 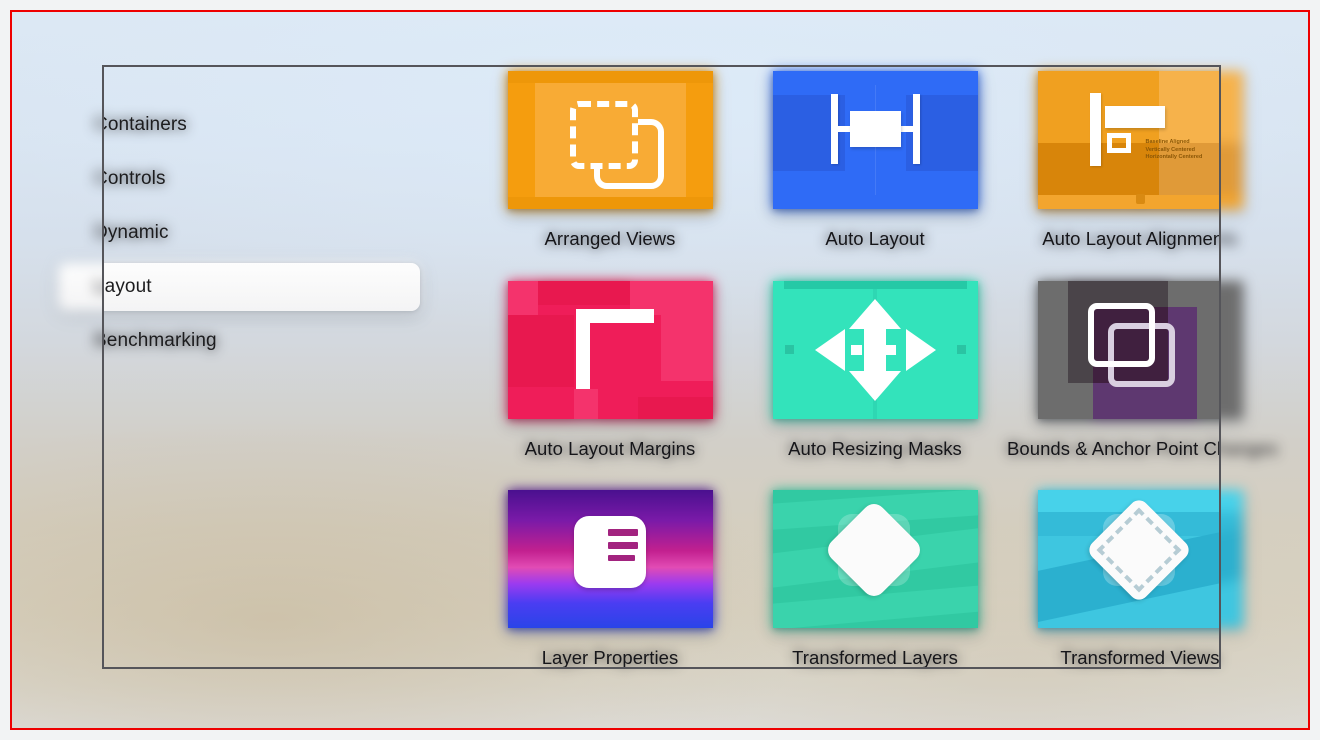 What do you see at coordinates (1139, 657) in the screenshot?
I see `tile-label: Transformed Views` at bounding box center [1139, 657].